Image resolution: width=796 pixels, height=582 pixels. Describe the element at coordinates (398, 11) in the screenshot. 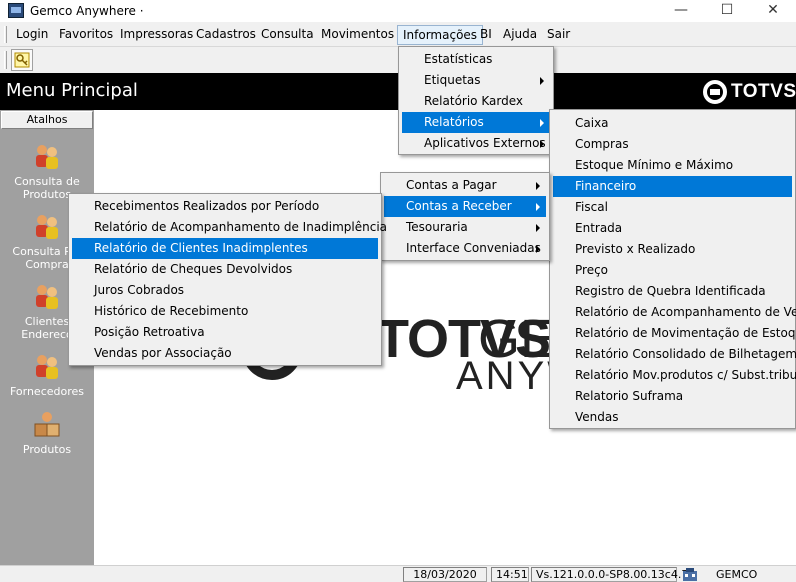

I see `title-bar: Gemco Anywhere · — ☐ ✕` at that location.